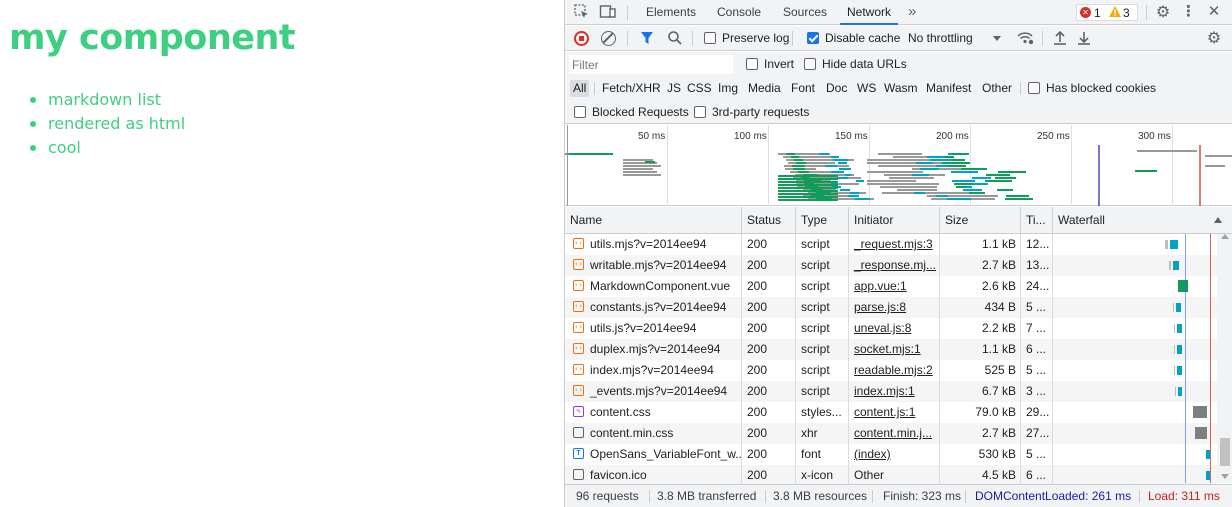 The image size is (1232, 507). I want to click on has-blocked-cookies-checkbox, so click(1034, 88).